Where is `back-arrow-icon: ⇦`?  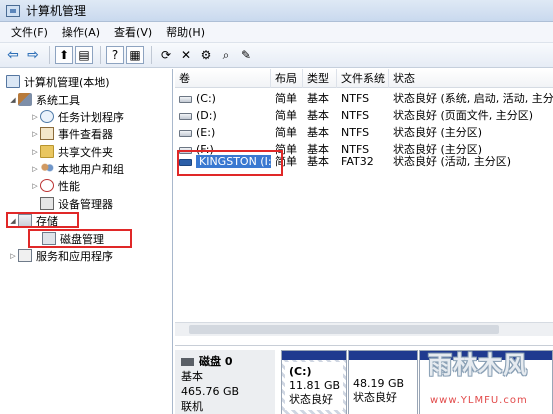 back-arrow-icon: ⇦ is located at coordinates (13, 55).